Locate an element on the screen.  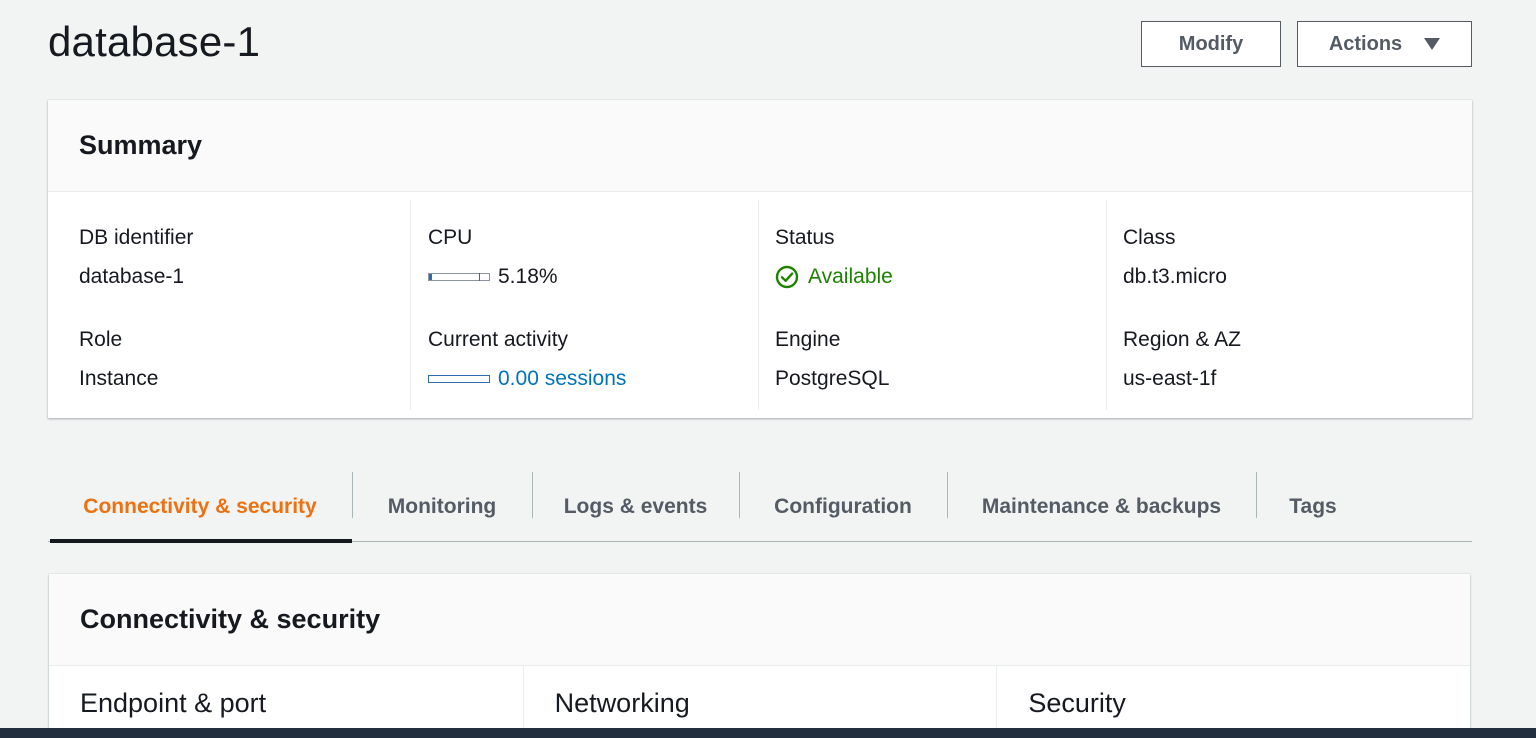
current-activity-label: Current activity is located at coordinates (498, 339).